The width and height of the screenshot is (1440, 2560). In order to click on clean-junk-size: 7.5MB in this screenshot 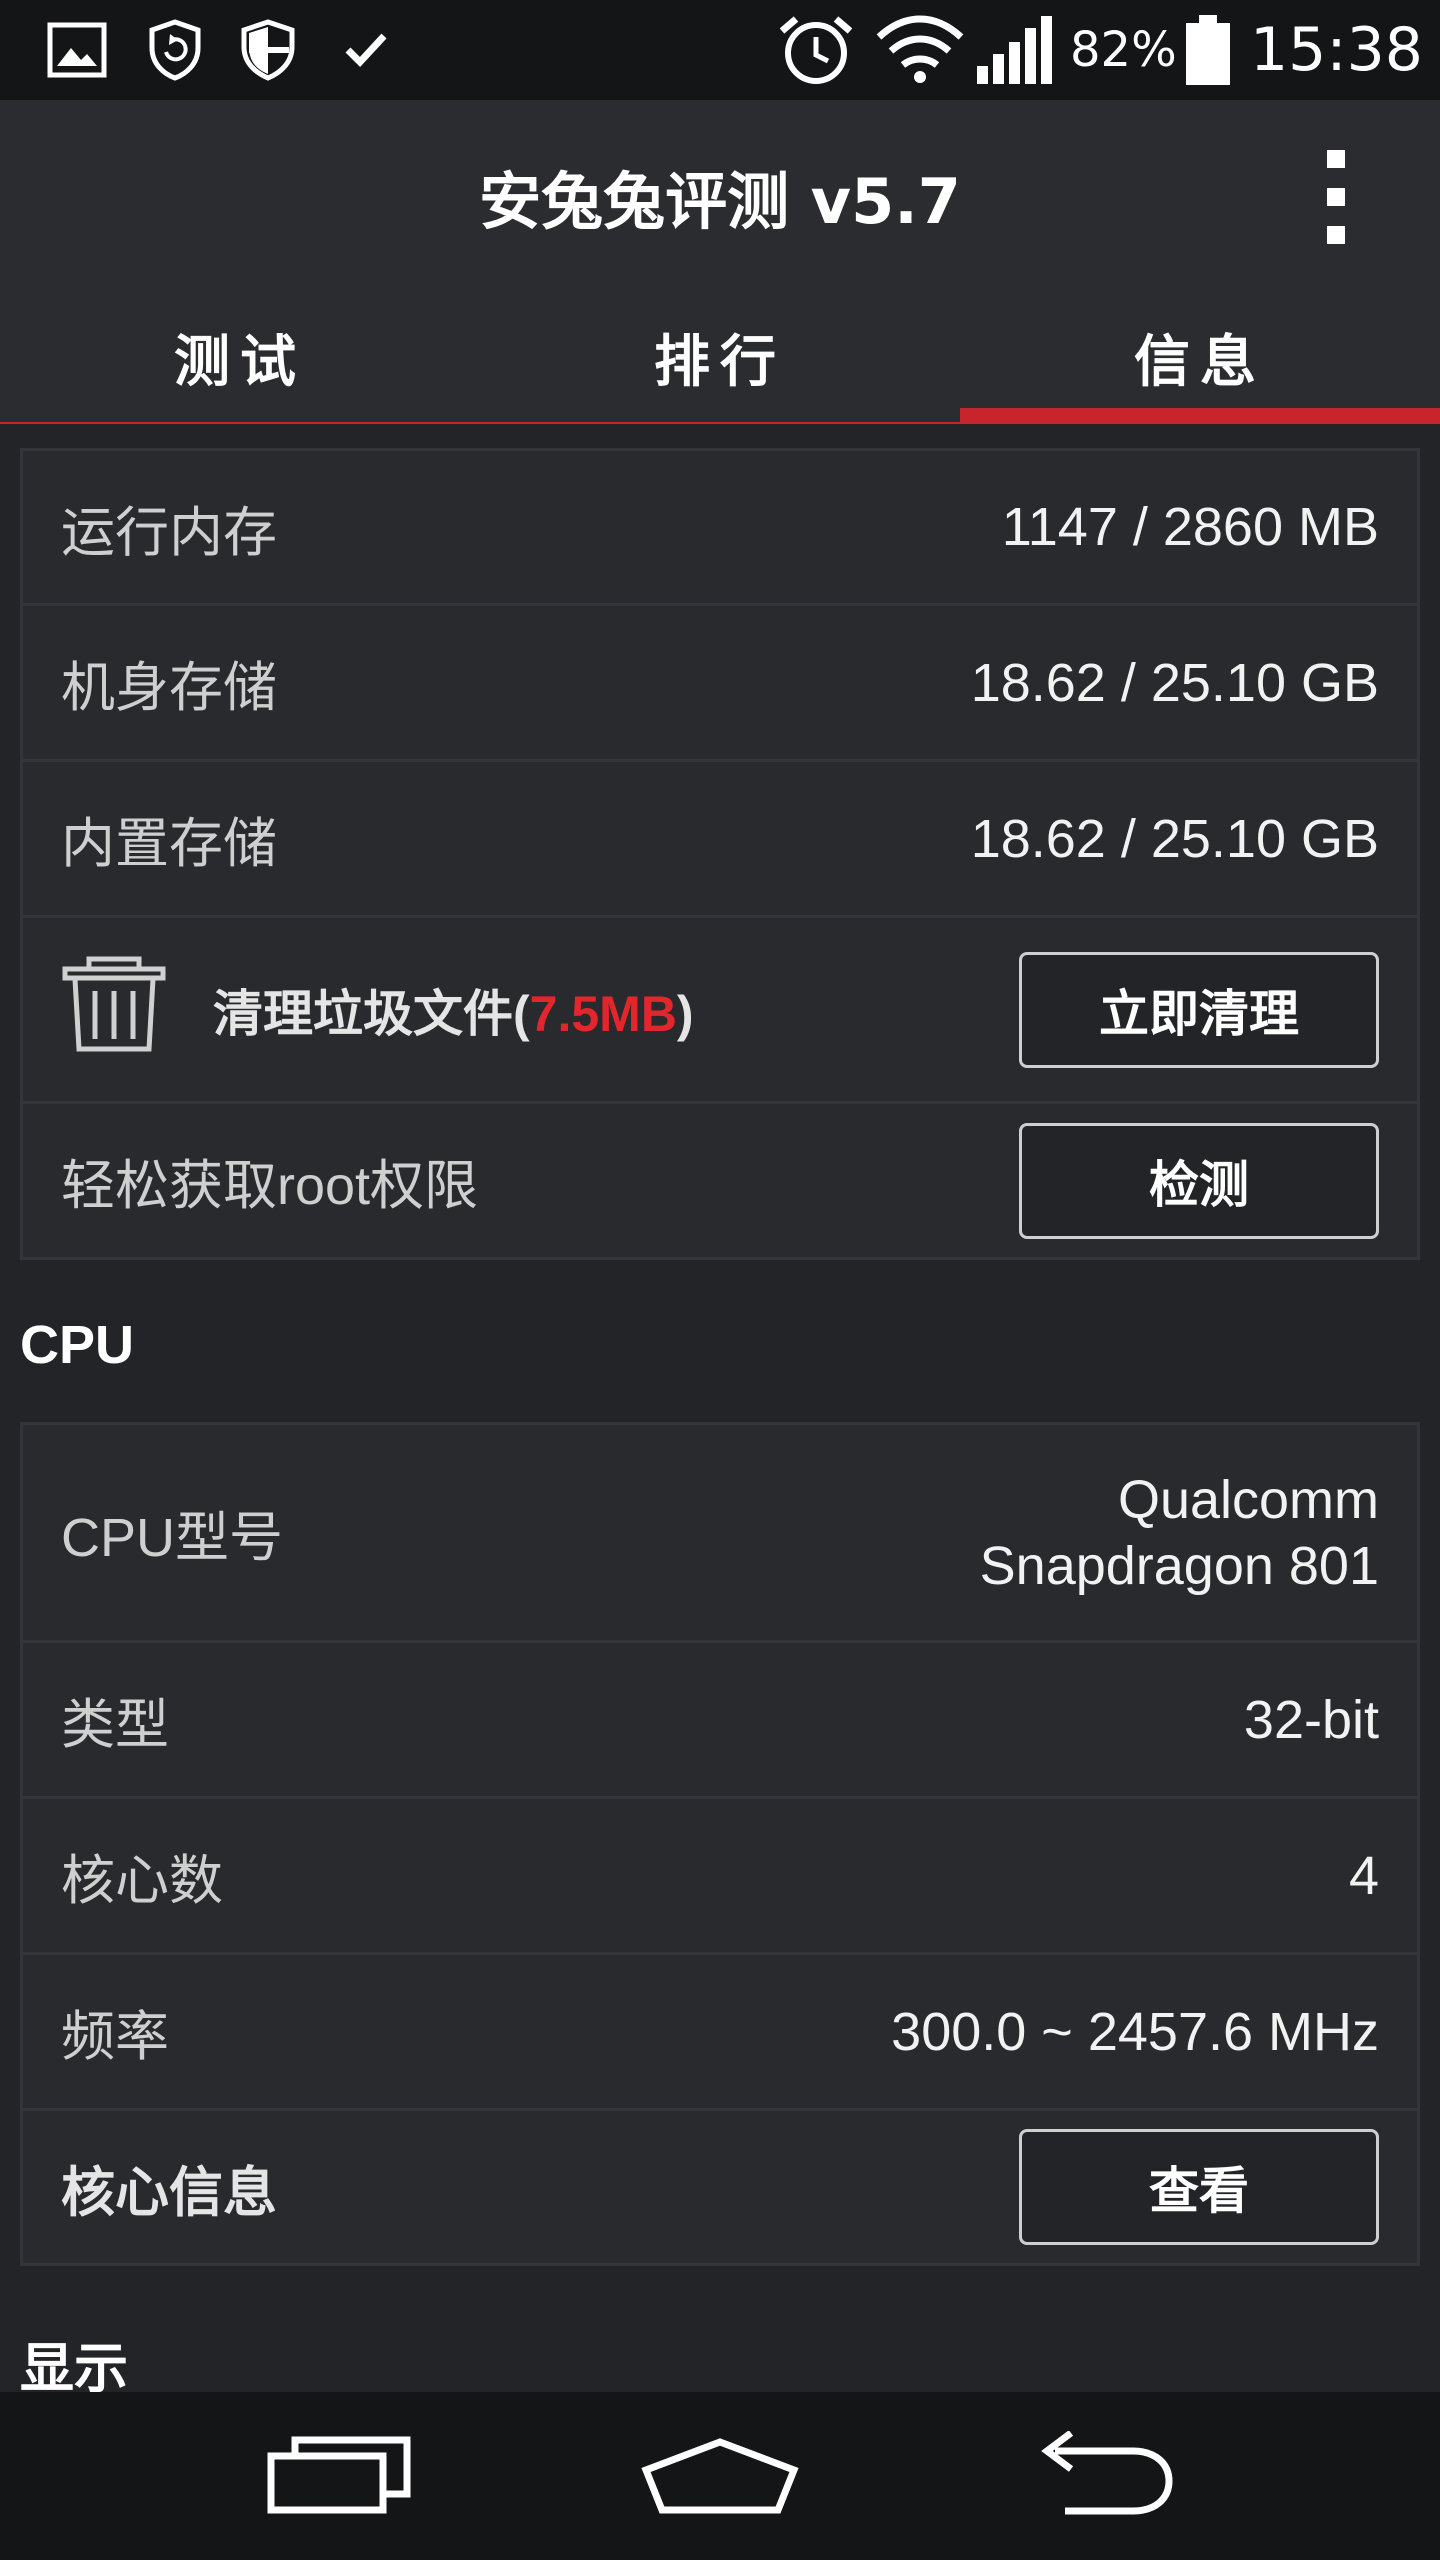, I will do `click(603, 1013)`.